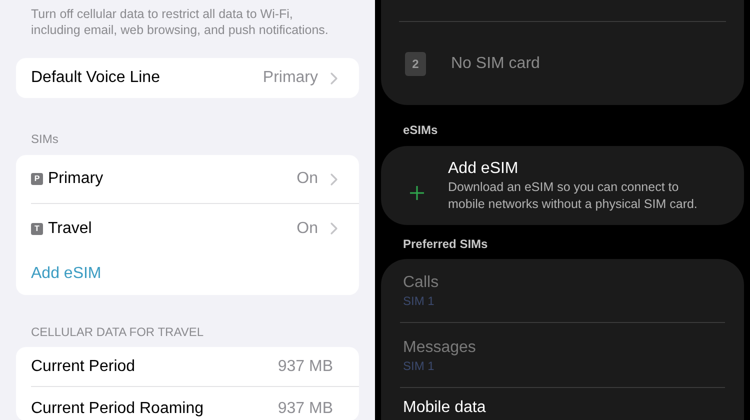 The width and height of the screenshot is (750, 420). Describe the element at coordinates (83, 366) in the screenshot. I see `usage-label: Current Period` at that location.